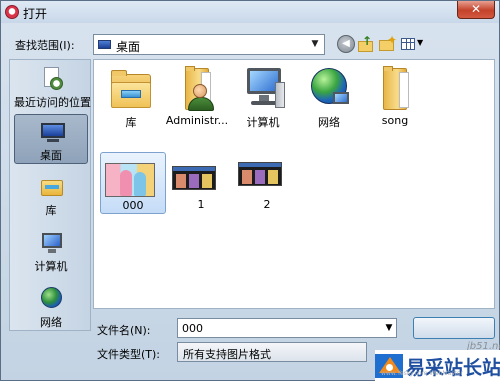  Describe the element at coordinates (413, 44) in the screenshot. I see `views-menu-icon: ▼` at that location.